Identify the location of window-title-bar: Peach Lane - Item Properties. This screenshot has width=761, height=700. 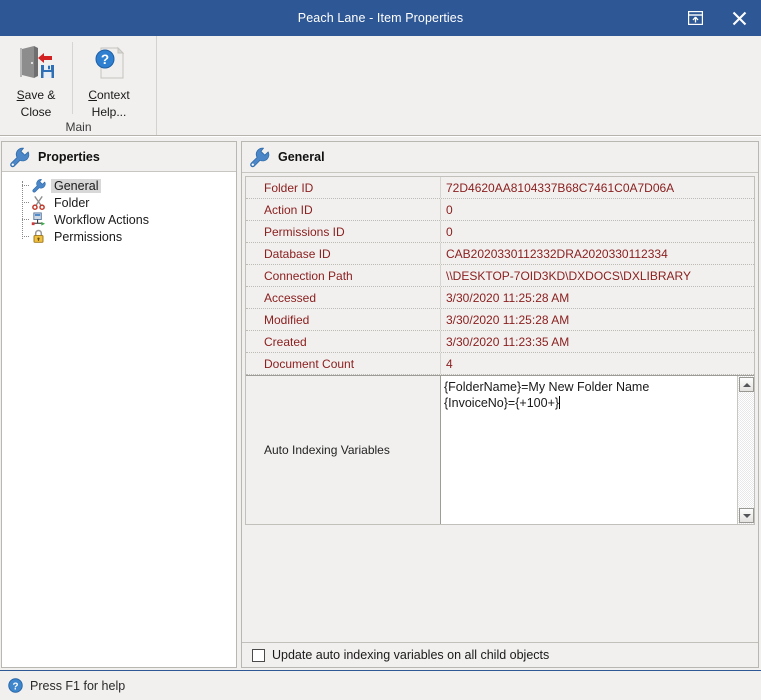
(380, 18).